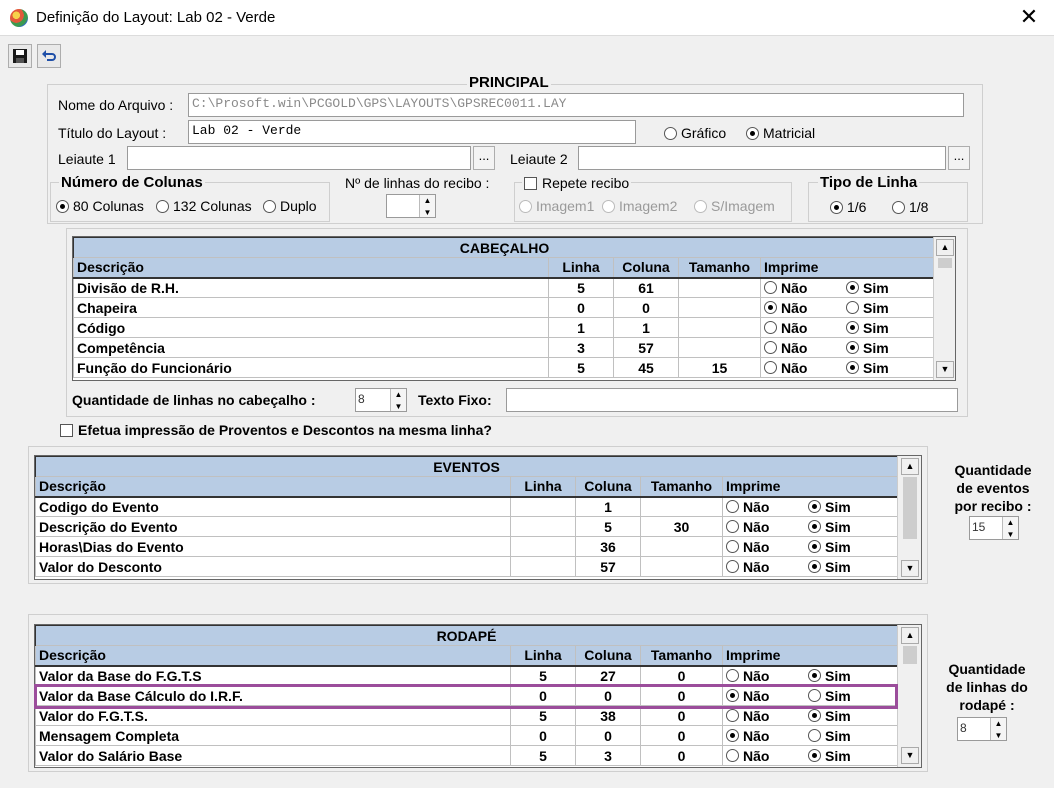  What do you see at coordinates (581, 327) in the screenshot?
I see `row-linha: 1` at bounding box center [581, 327].